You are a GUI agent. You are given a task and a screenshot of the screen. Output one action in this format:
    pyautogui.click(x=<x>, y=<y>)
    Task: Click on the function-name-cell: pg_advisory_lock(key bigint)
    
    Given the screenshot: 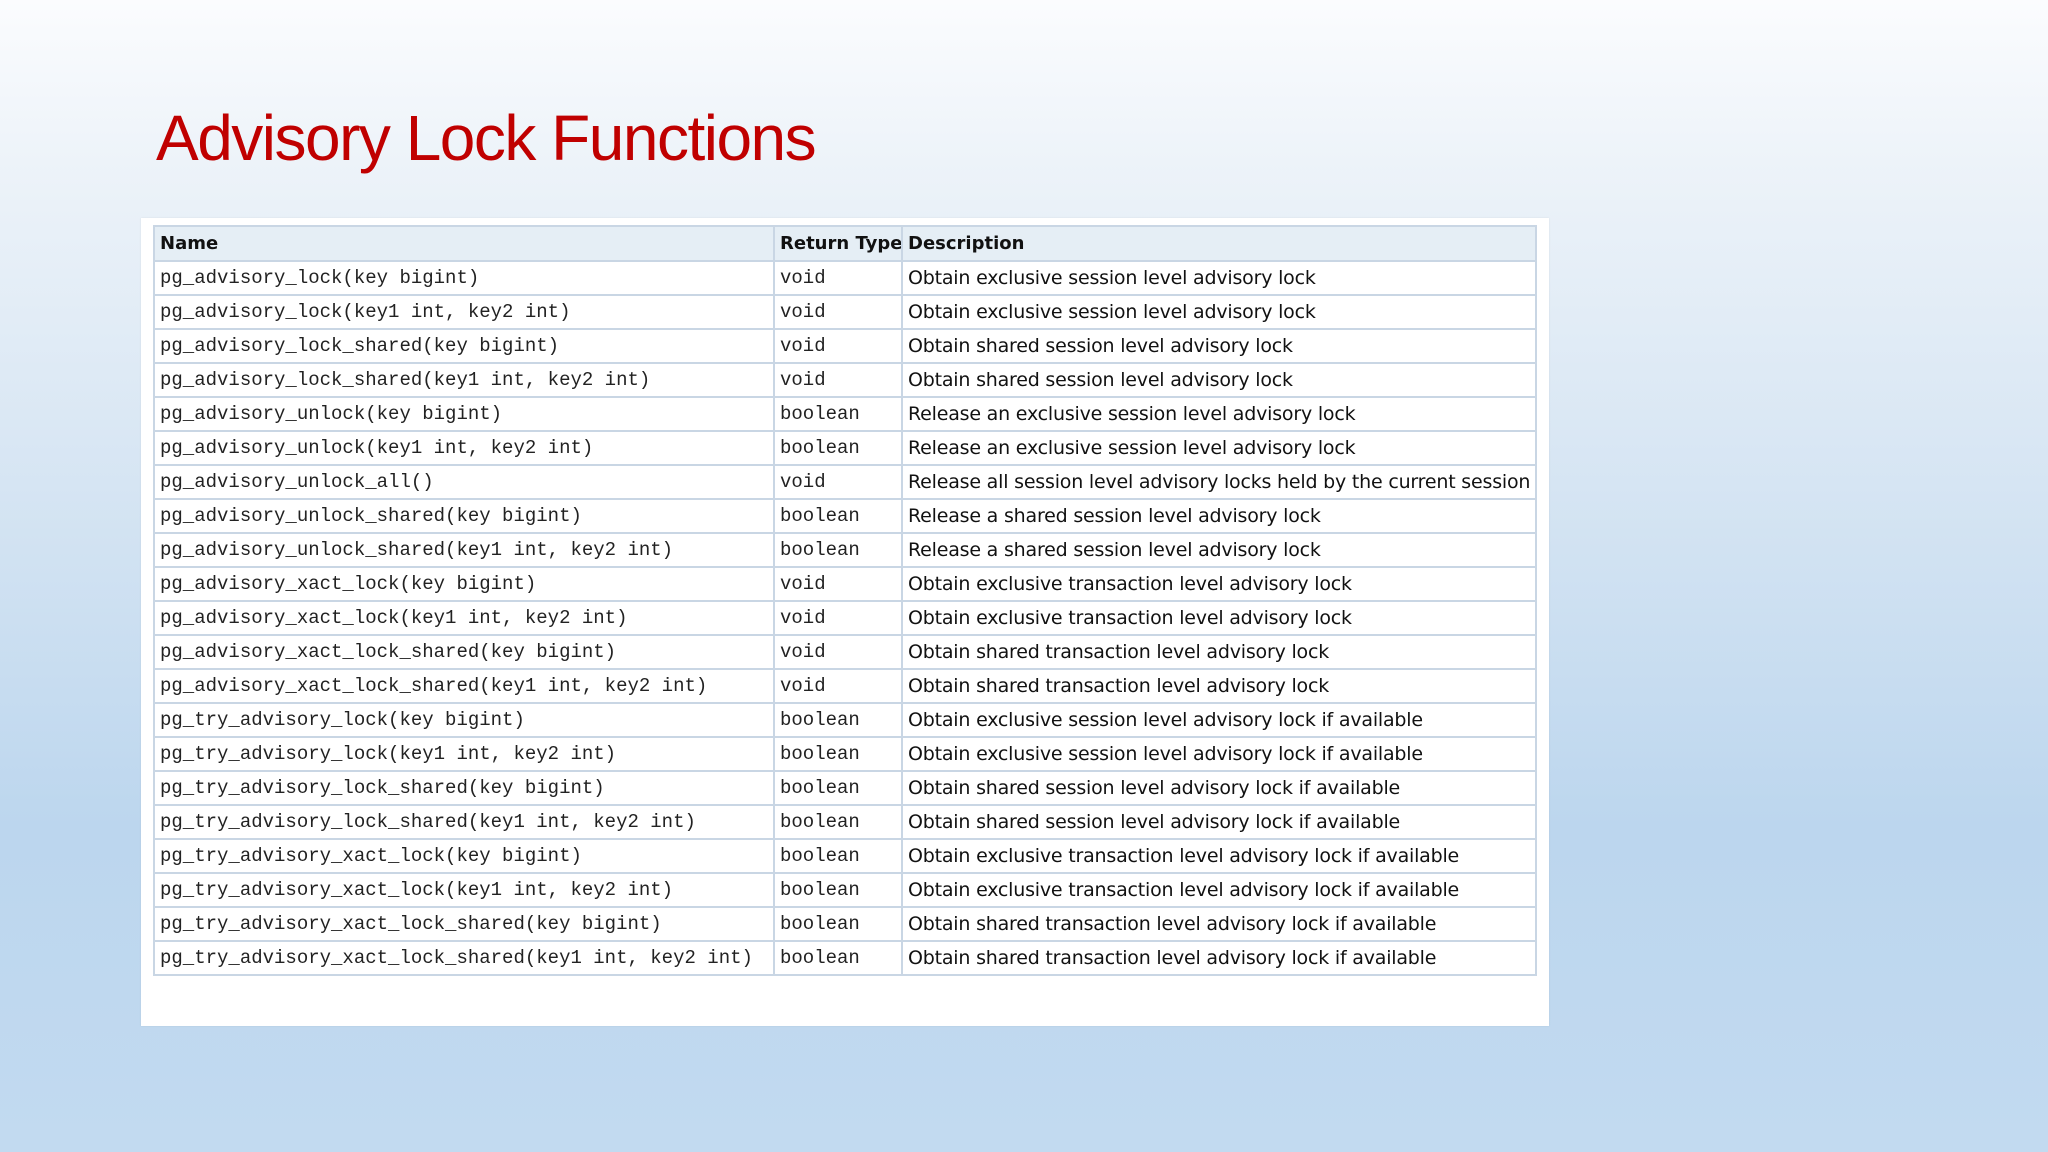 What is the action you would take?
    pyautogui.click(x=464, y=278)
    